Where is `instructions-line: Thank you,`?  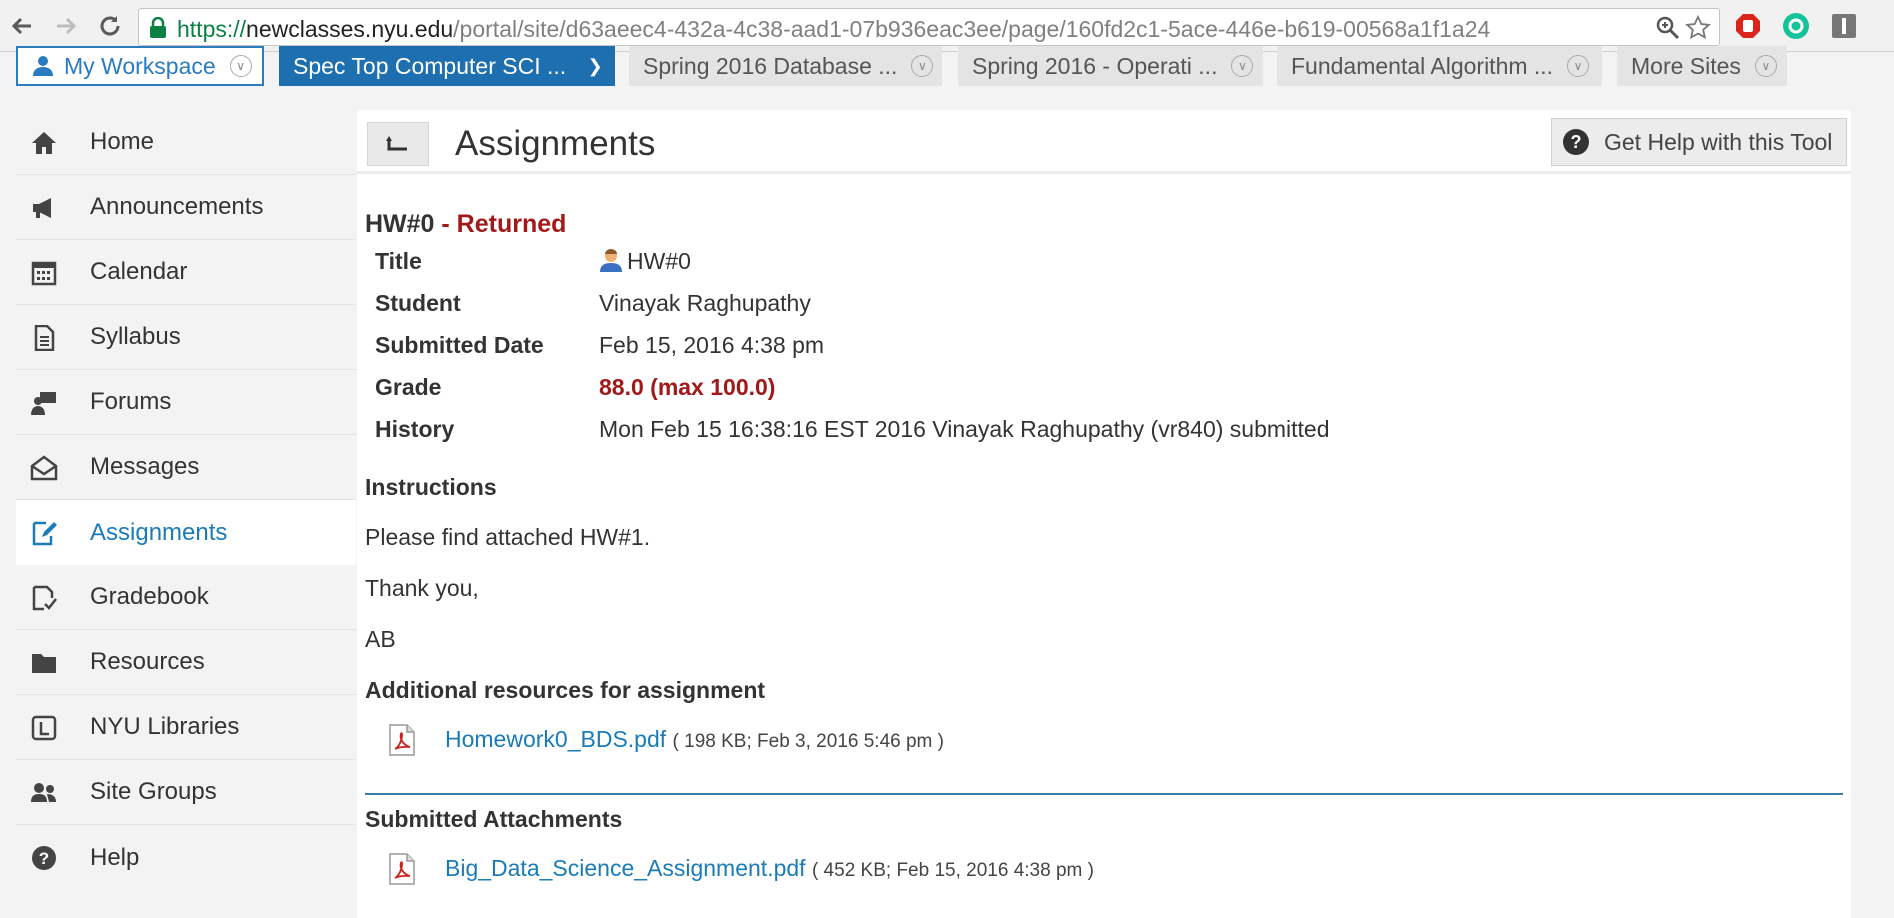
instructions-line: Thank you, is located at coordinates (422, 588).